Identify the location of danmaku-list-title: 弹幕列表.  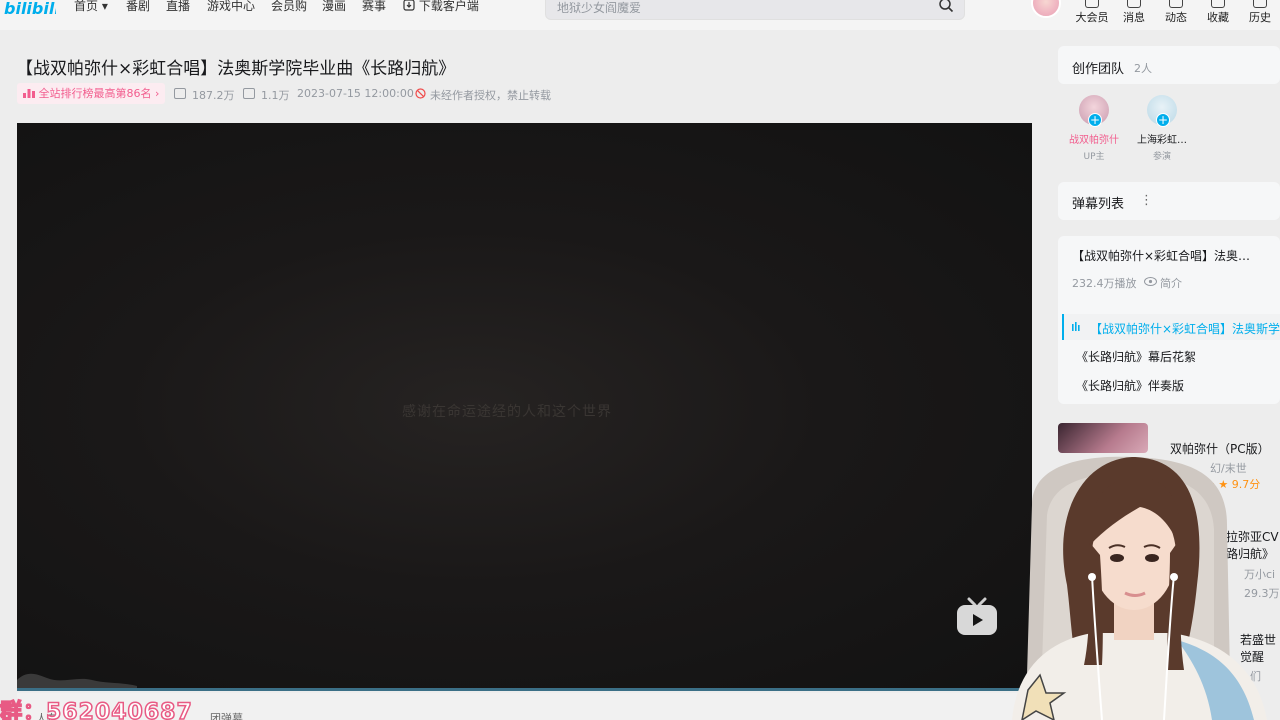
(1098, 204).